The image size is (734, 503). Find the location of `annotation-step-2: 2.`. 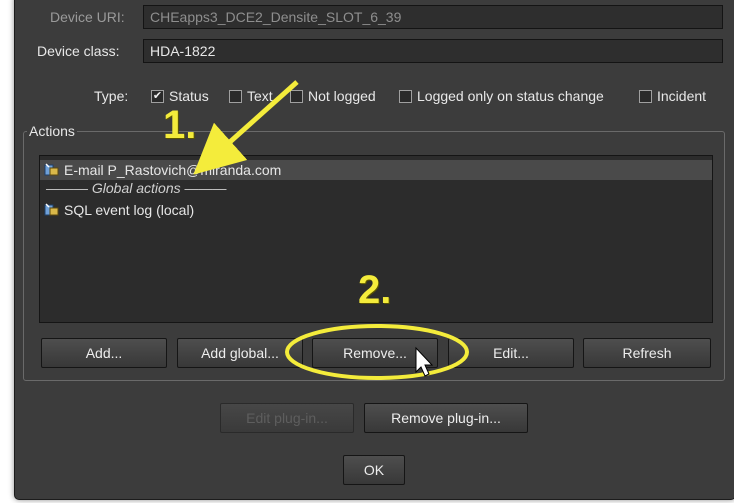

annotation-step-2: 2. is located at coordinates (375, 290).